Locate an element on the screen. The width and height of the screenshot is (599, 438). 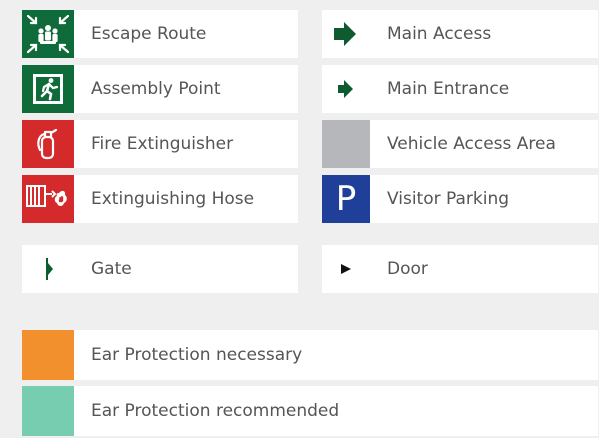
legend-item-main-access: Main Access is located at coordinates (460, 34).